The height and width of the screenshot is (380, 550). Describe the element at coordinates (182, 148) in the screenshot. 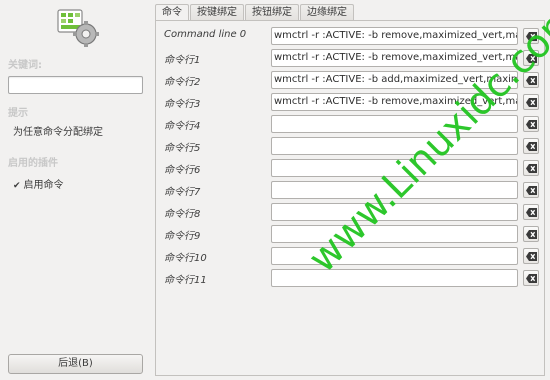

I see `command-label: 命令行5` at that location.